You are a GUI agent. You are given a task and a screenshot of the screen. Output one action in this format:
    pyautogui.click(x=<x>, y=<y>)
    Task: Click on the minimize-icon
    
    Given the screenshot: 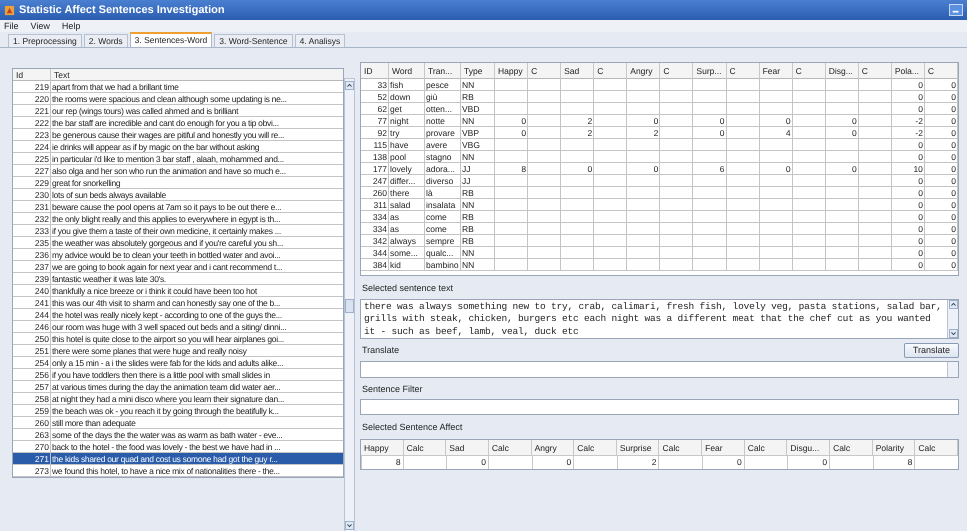 What is the action you would take?
    pyautogui.click(x=956, y=10)
    